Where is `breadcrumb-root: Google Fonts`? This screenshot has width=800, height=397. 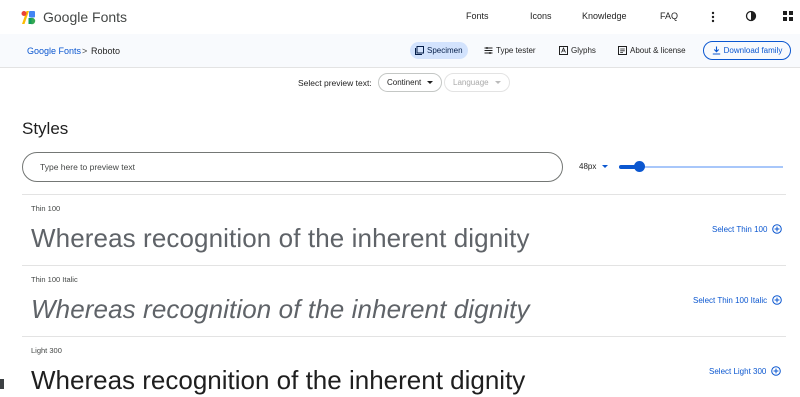 breadcrumb-root: Google Fonts is located at coordinates (54, 51).